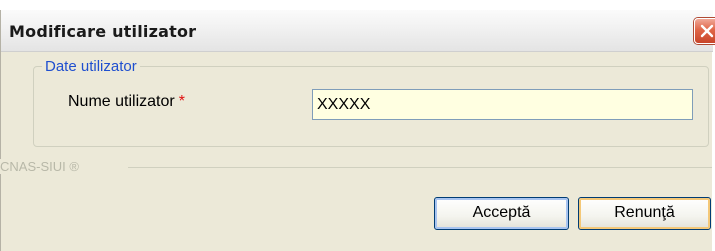  What do you see at coordinates (420, 167) in the screenshot?
I see `footer-divider` at bounding box center [420, 167].